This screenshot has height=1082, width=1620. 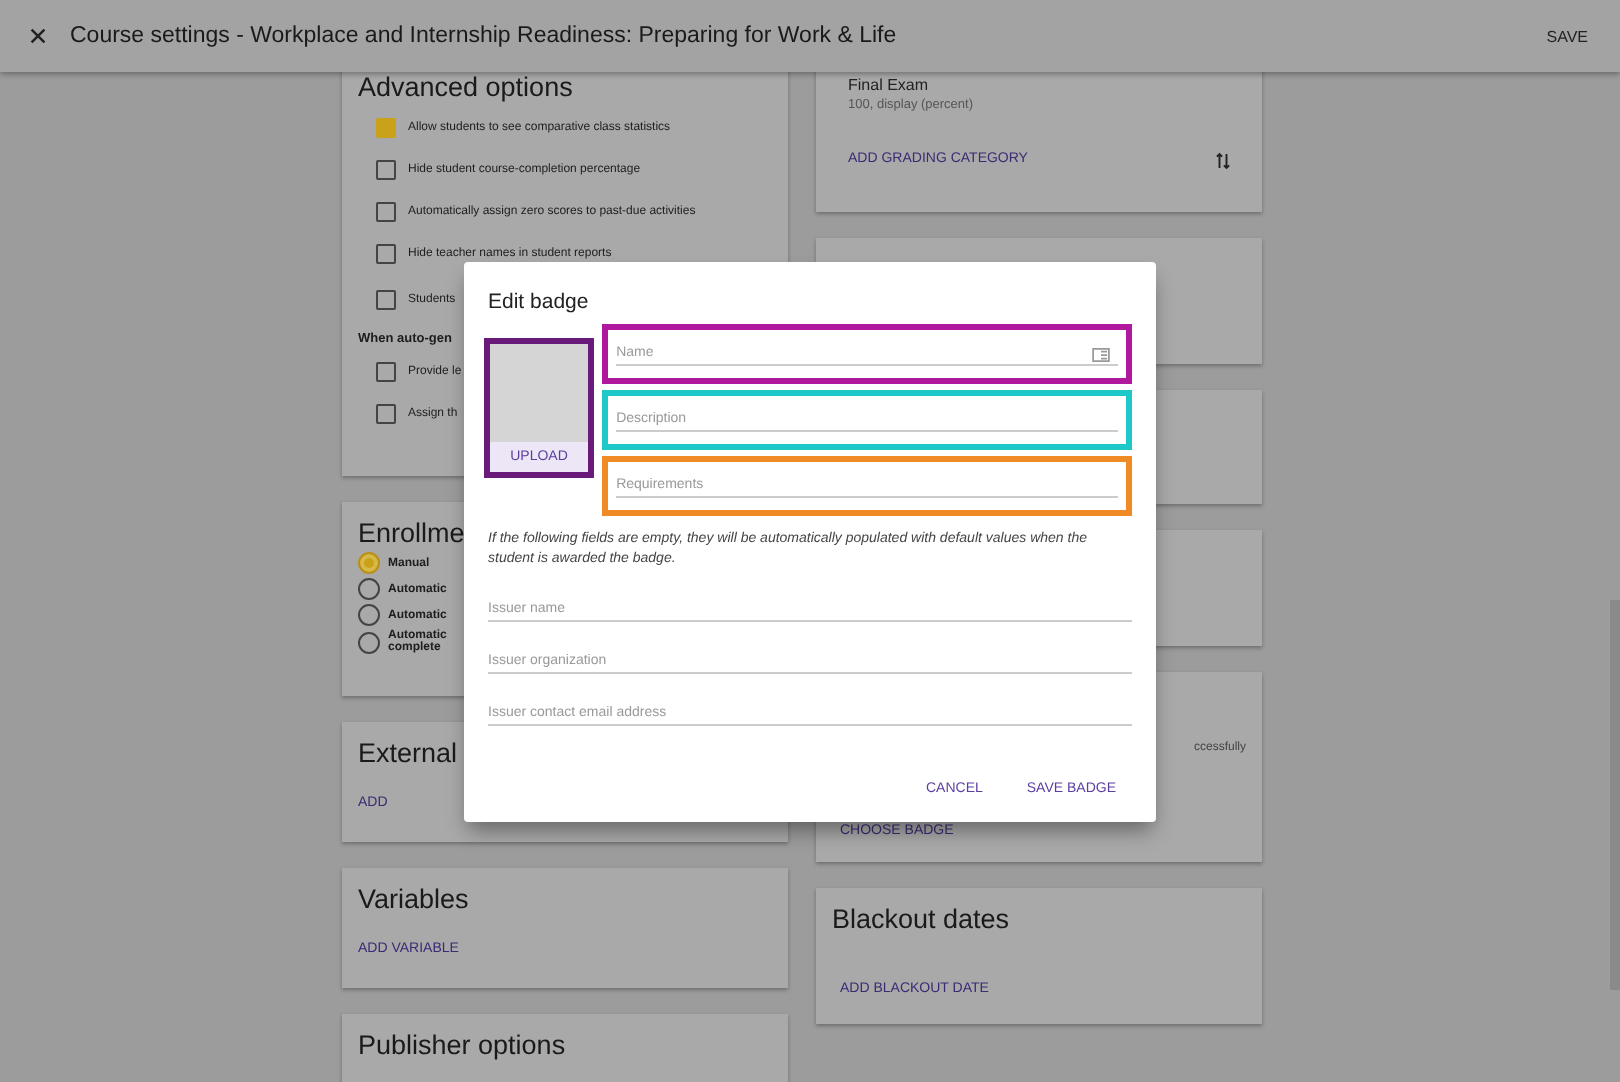 I want to click on card-title: Publisher options, so click(x=462, y=1045).